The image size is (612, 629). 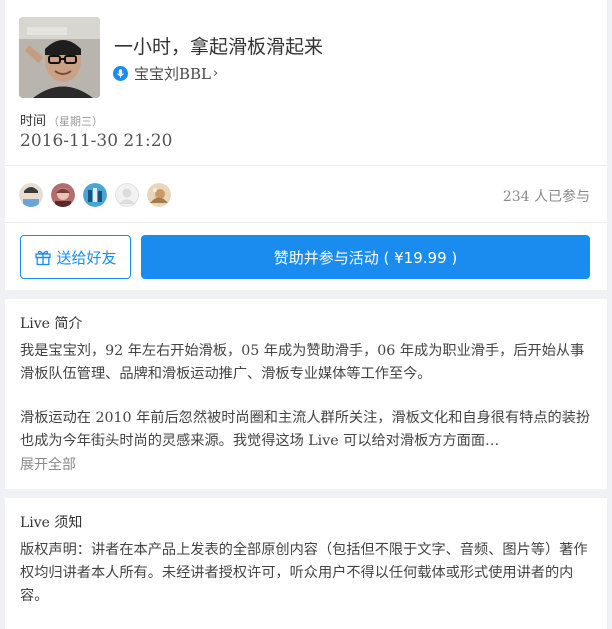 What do you see at coordinates (96, 141) in the screenshot?
I see `live-datetime: 2016-11-30 21:20` at bounding box center [96, 141].